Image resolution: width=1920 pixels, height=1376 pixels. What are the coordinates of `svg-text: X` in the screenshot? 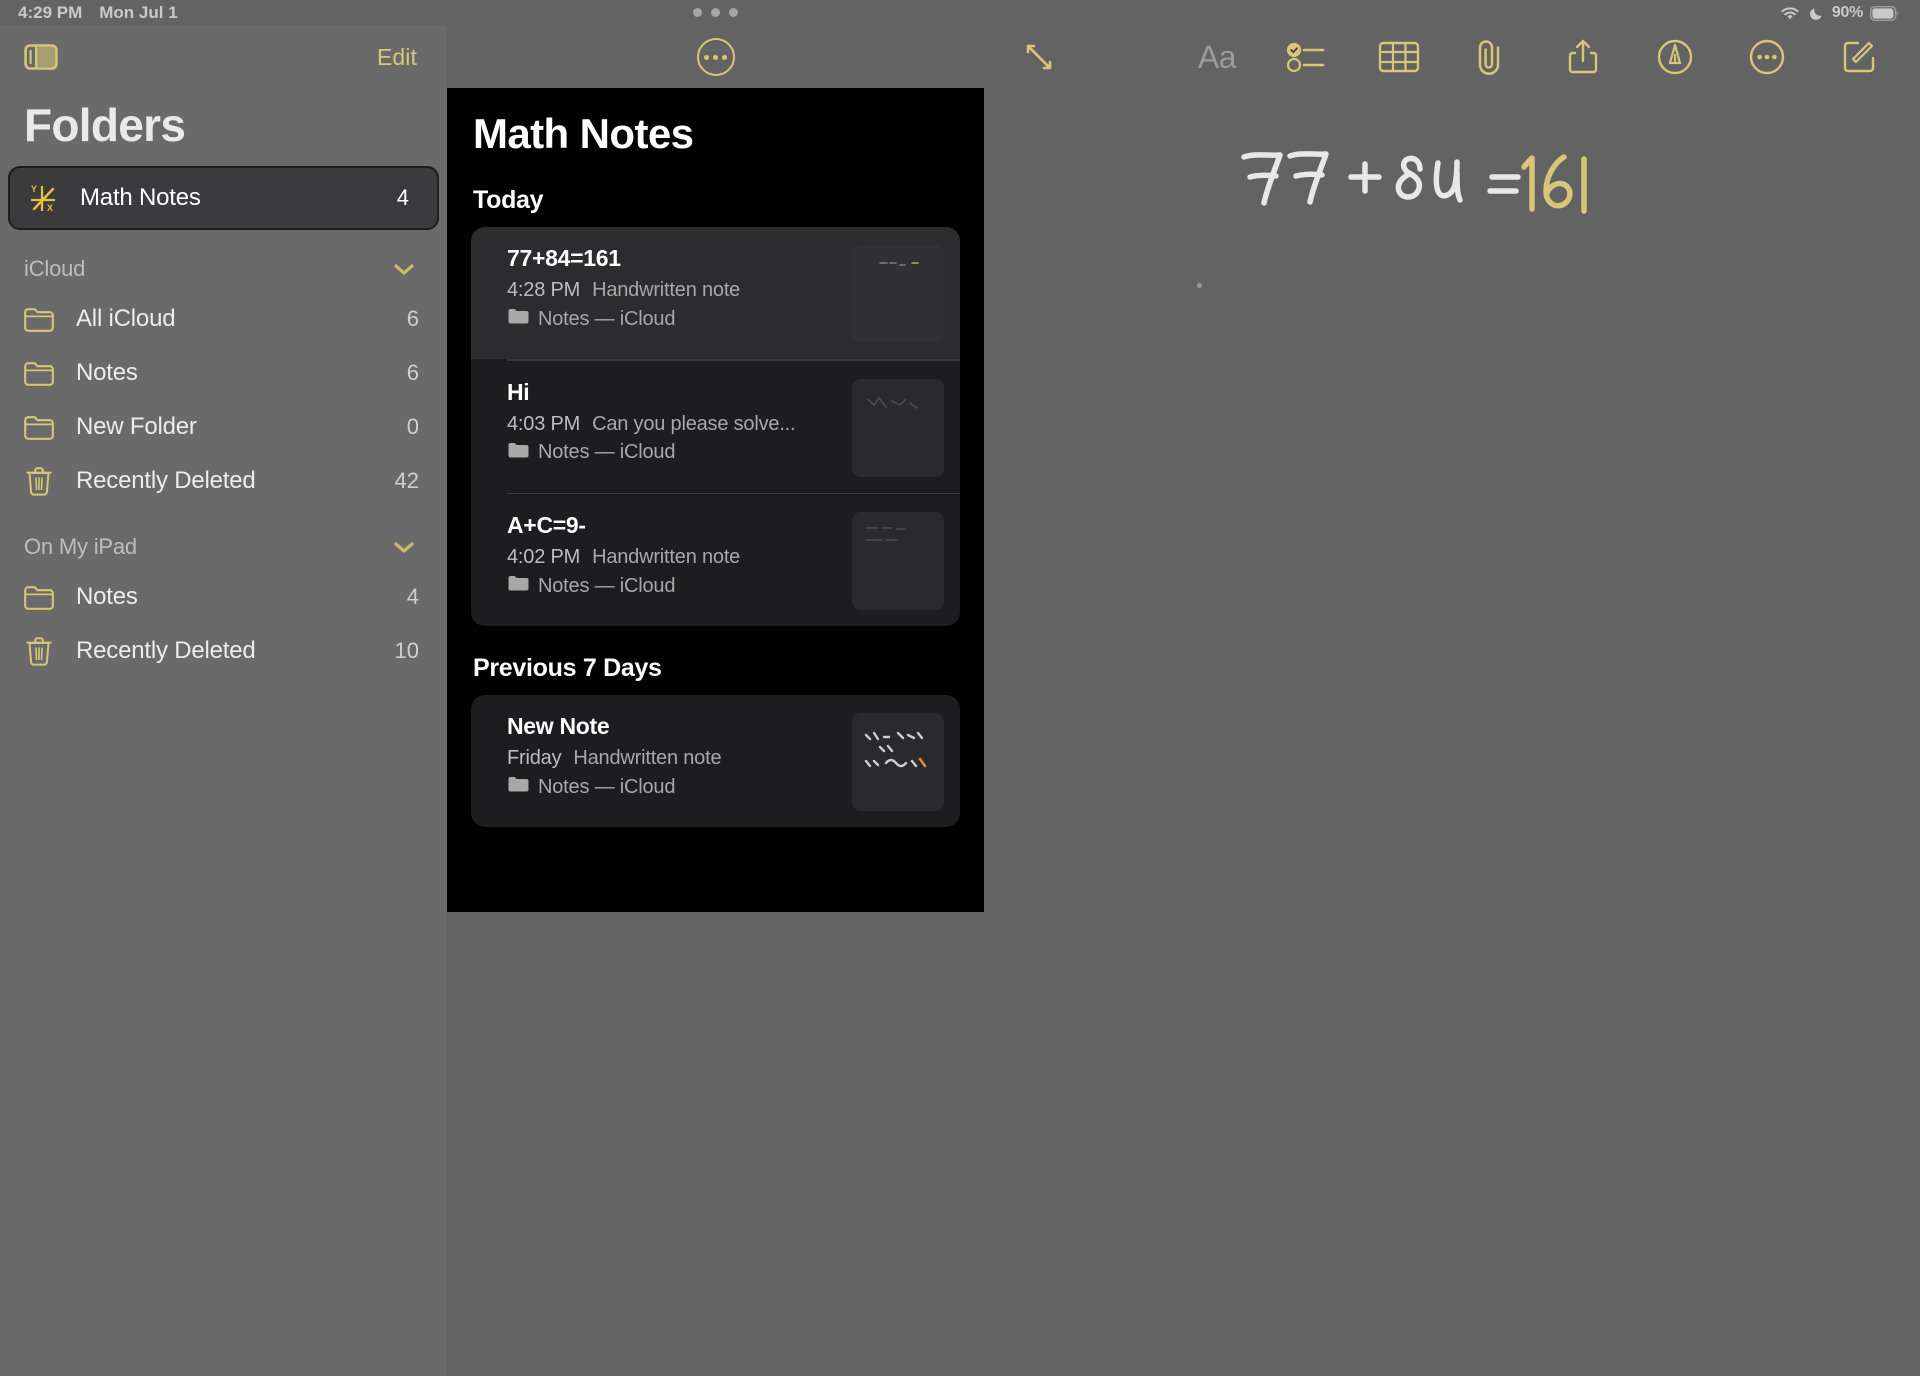 It's located at (50, 208).